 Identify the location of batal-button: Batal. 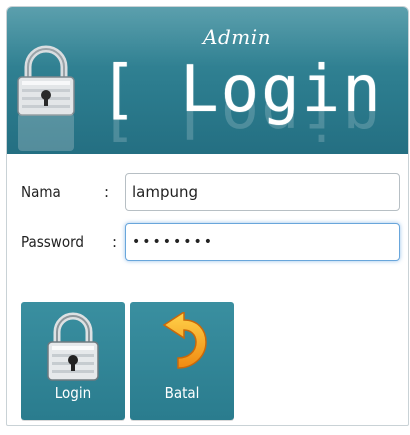
(182, 361).